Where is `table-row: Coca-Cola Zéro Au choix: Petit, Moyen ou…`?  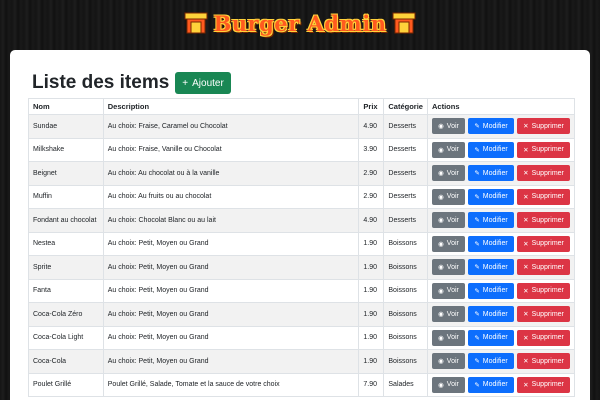 table-row: Coca-Cola Zéro Au choix: Petit, Moyen ou… is located at coordinates (301, 314).